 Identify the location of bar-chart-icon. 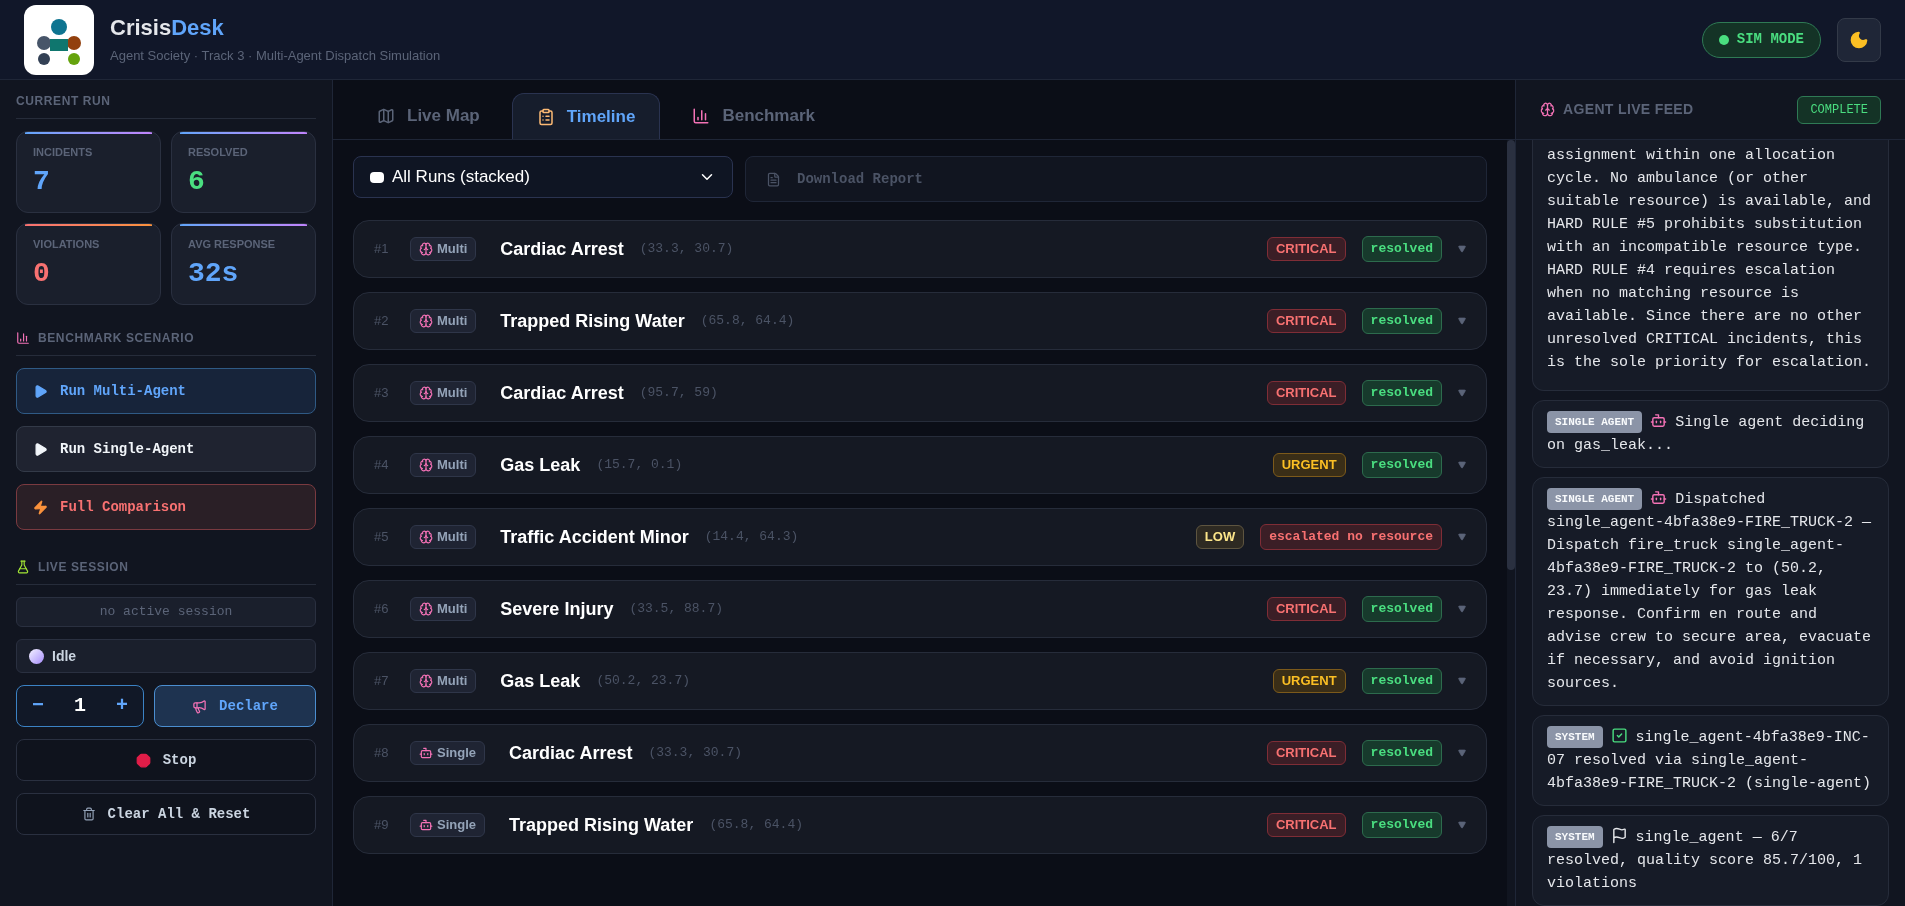
(23, 338).